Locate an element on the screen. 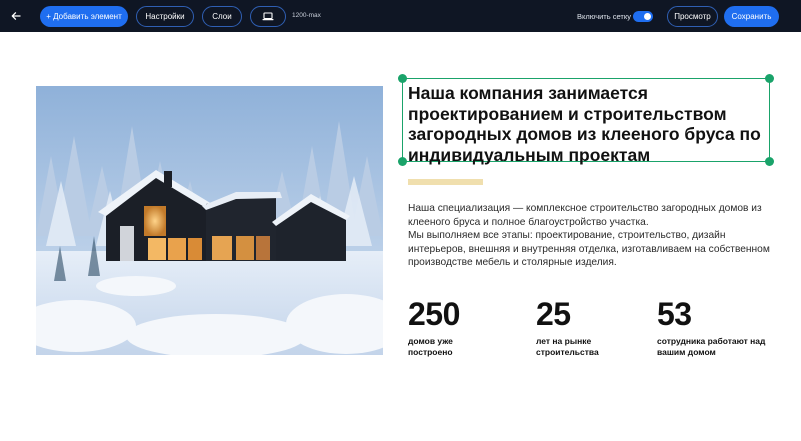 The width and height of the screenshot is (801, 441). device-toggle-button is located at coordinates (268, 16).